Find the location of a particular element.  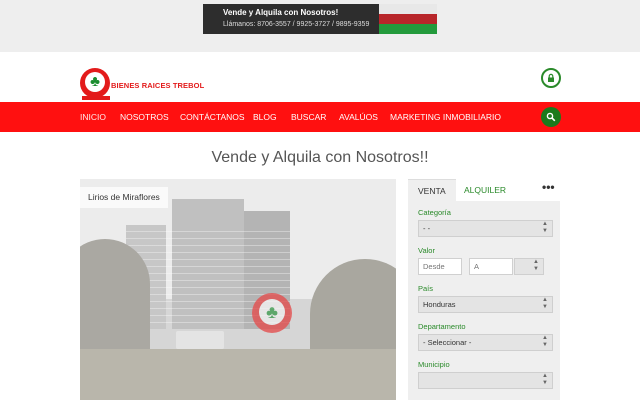

search-icon is located at coordinates (551, 117).